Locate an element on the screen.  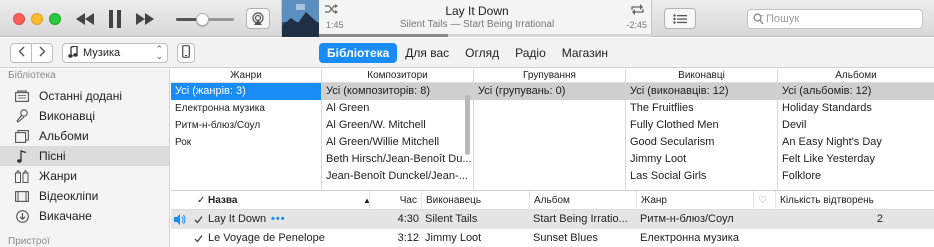
download-icon is located at coordinates (22, 216).